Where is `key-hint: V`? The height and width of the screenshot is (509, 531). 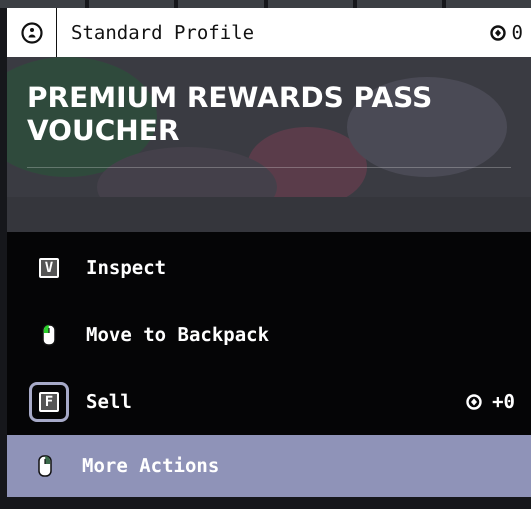
key-hint: V is located at coordinates (49, 268).